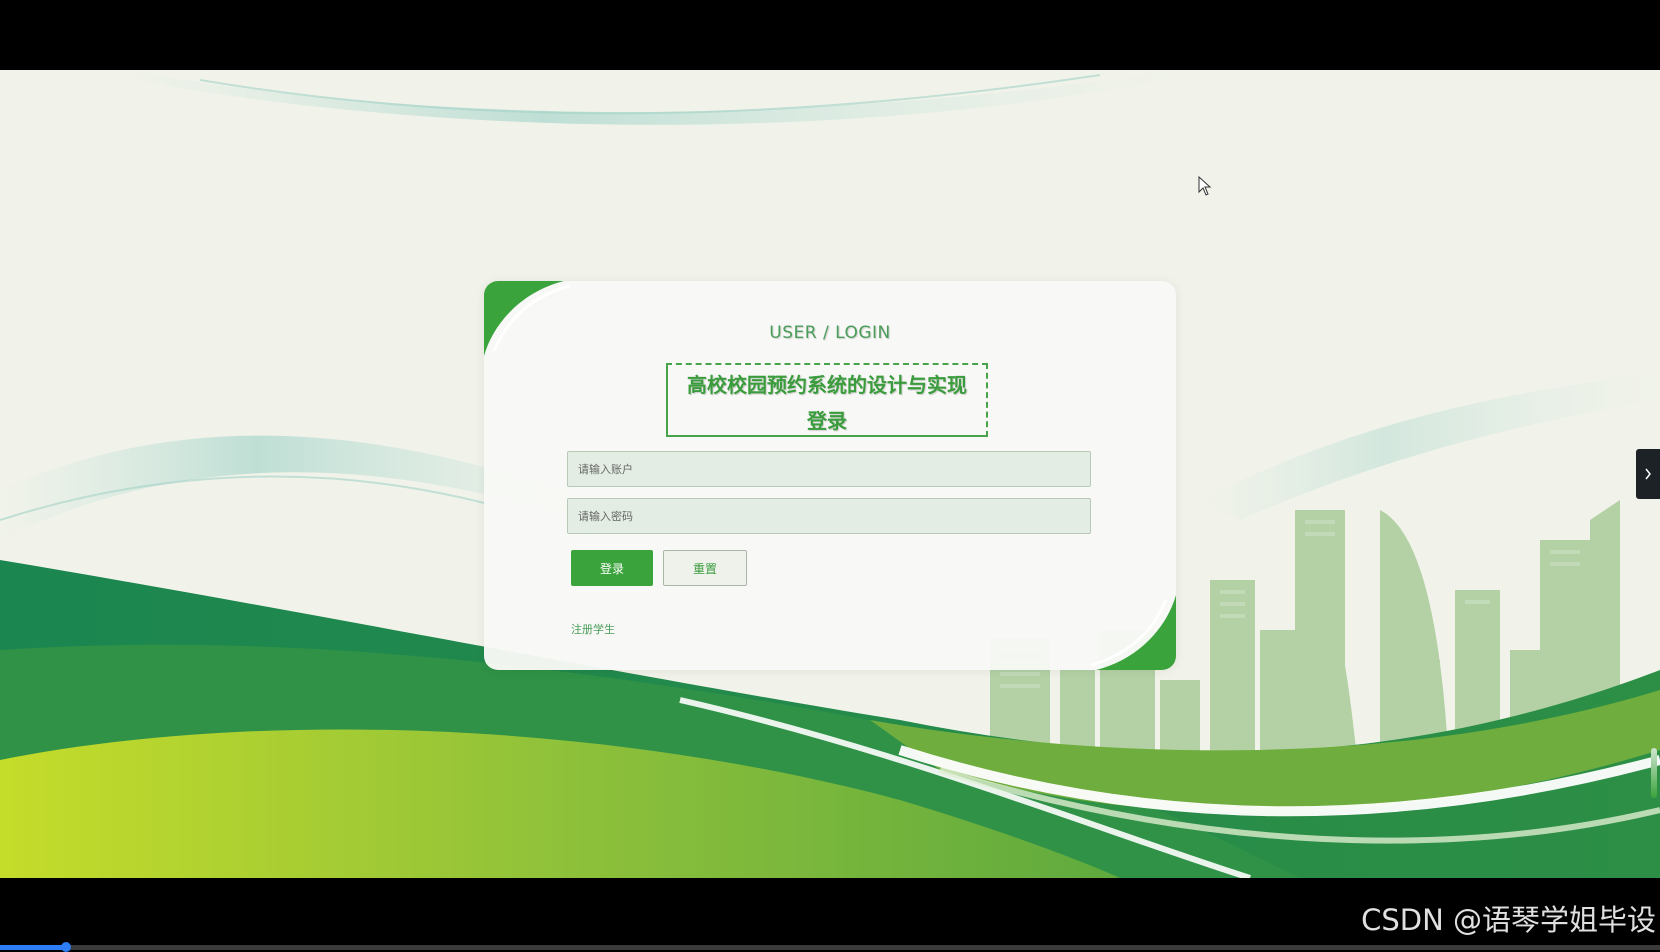  I want to click on mouse-pointer-icon, so click(1205, 186).